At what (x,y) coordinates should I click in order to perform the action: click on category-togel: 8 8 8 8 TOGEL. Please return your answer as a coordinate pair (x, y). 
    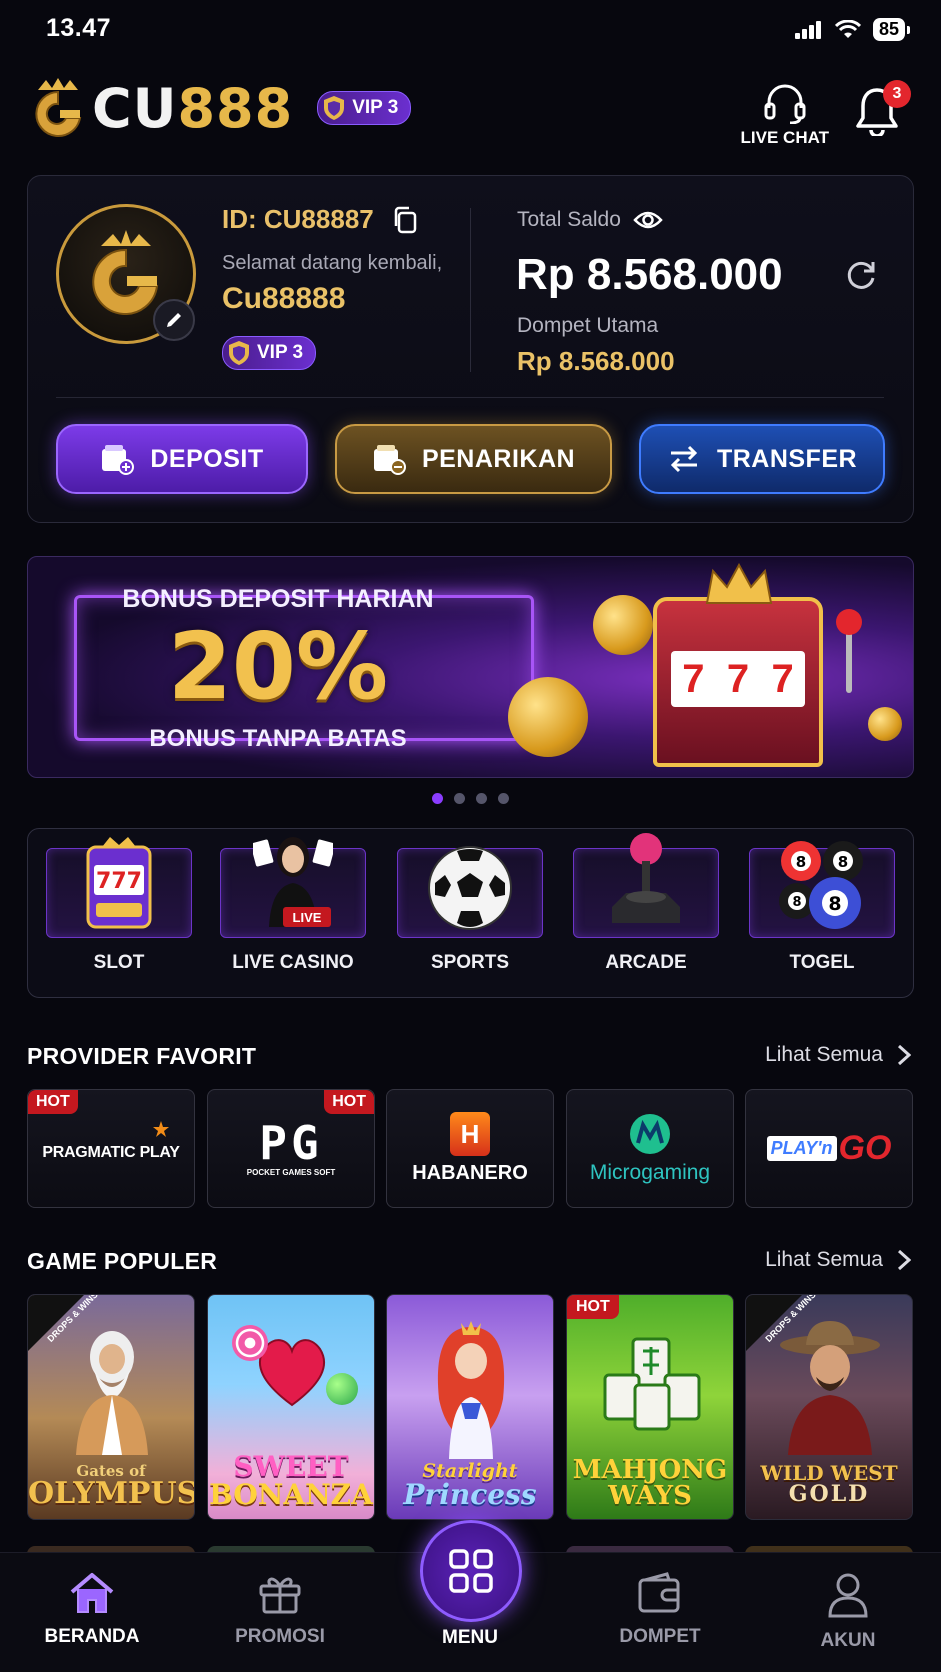
    Looking at the image, I should click on (822, 907).